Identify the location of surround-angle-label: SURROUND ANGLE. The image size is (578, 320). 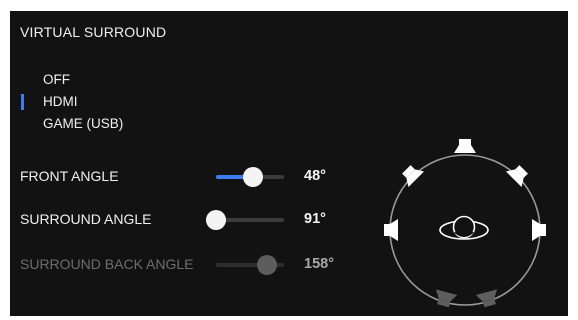
(86, 219).